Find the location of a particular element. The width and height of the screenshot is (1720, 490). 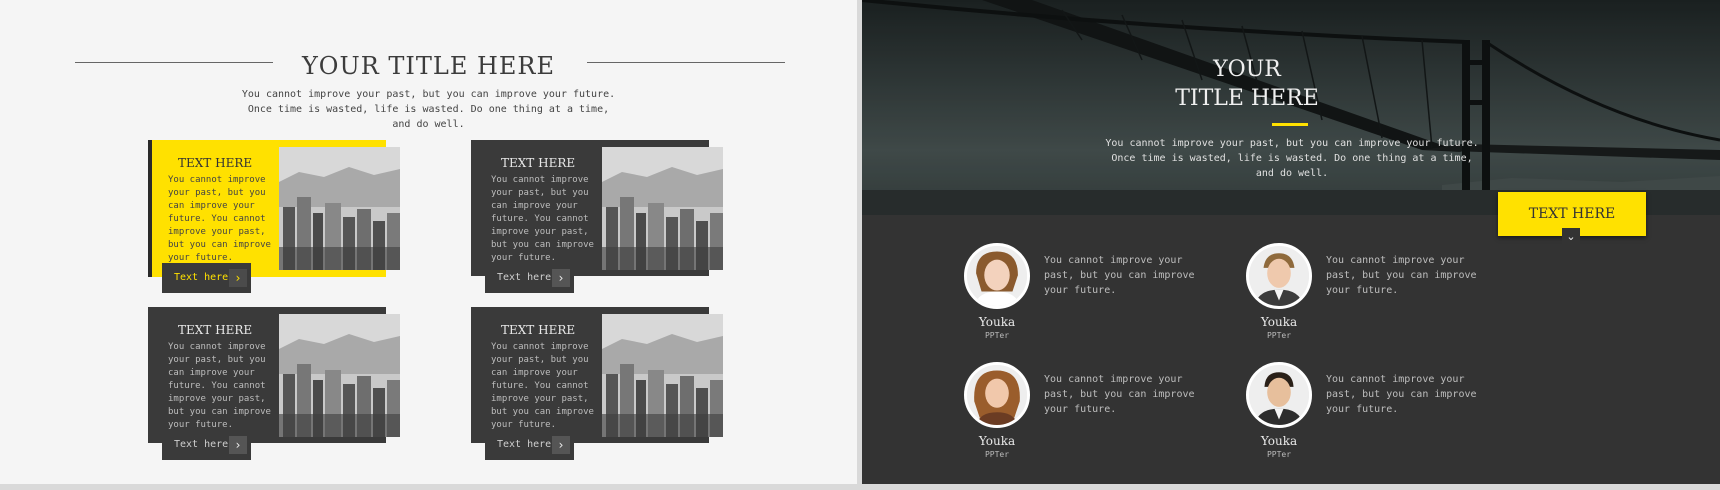

slide-title-line-2: TITLE HERE is located at coordinates (1247, 98).